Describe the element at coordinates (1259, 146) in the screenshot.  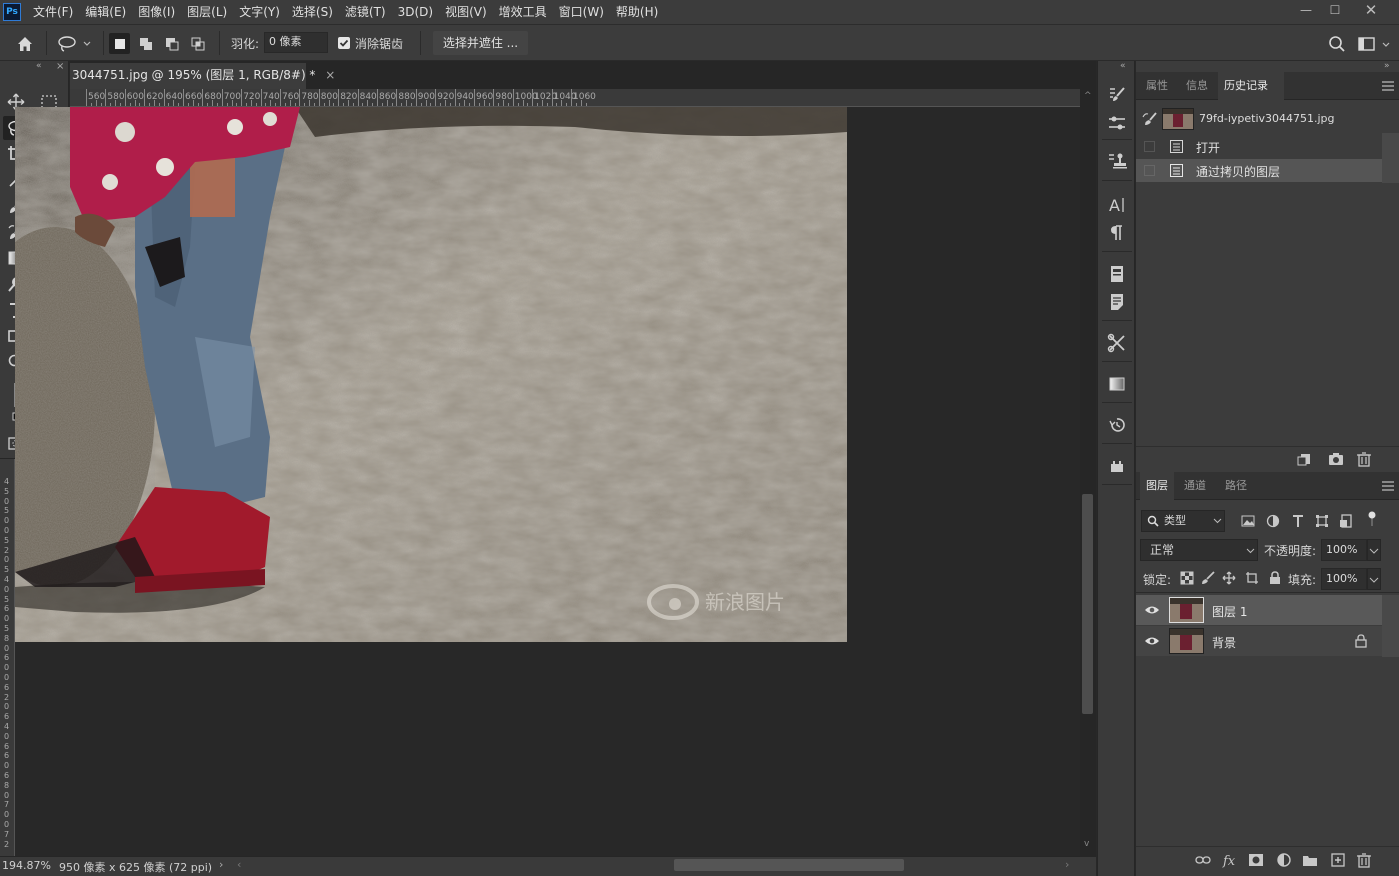
I see `history-step-open: 打开` at that location.